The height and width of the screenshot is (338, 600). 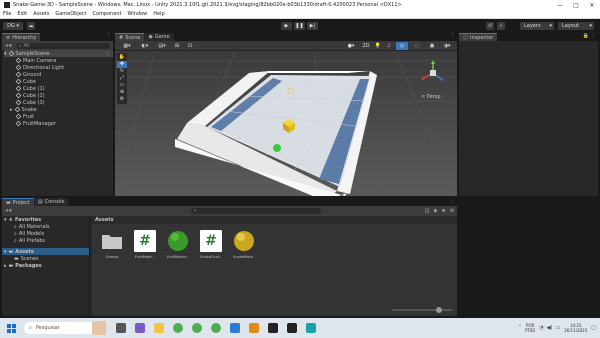 What do you see at coordinates (439, 310) in the screenshot?
I see `zoom-slider-handle` at bounding box center [439, 310].